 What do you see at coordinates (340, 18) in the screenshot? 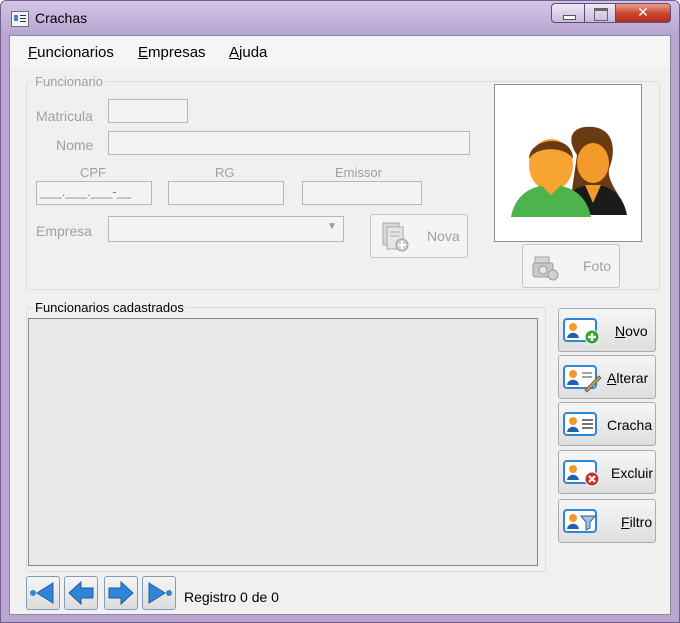
I see `title-bar: Crachas ✕` at bounding box center [340, 18].